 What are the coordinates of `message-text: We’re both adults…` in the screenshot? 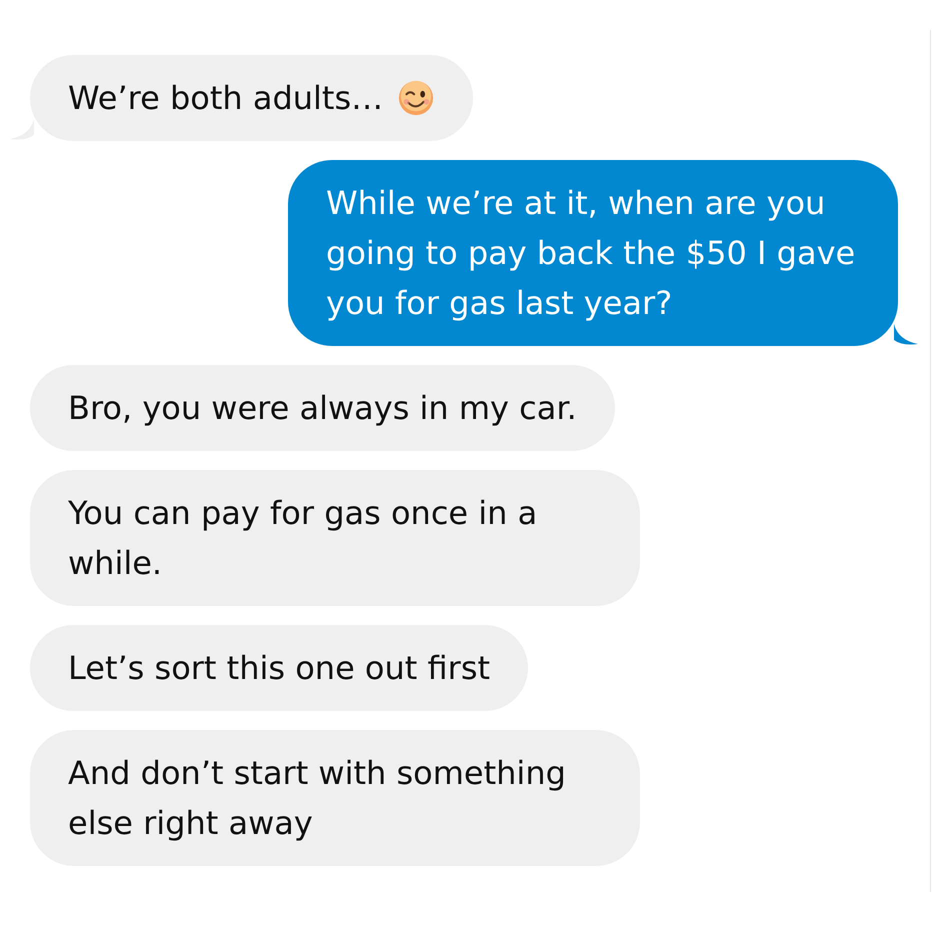 It's located at (226, 98).